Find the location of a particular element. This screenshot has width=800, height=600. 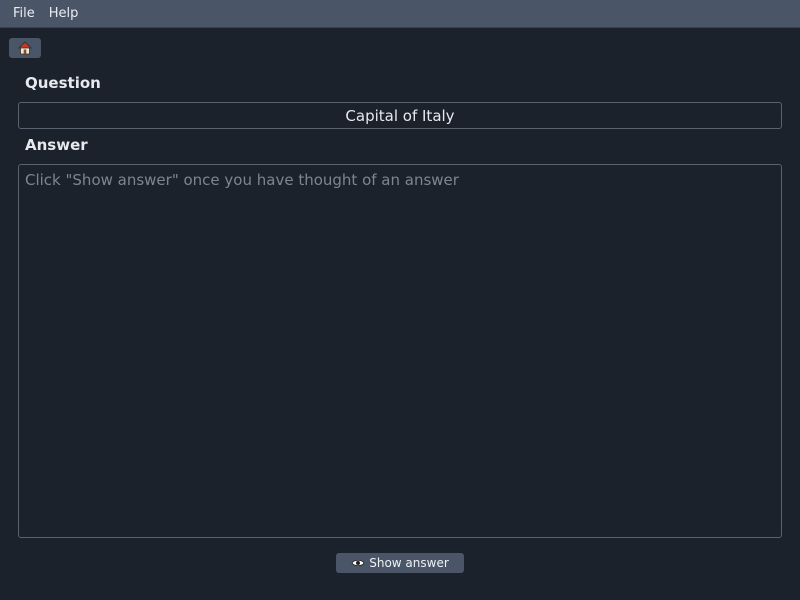

home-button is located at coordinates (25, 48).